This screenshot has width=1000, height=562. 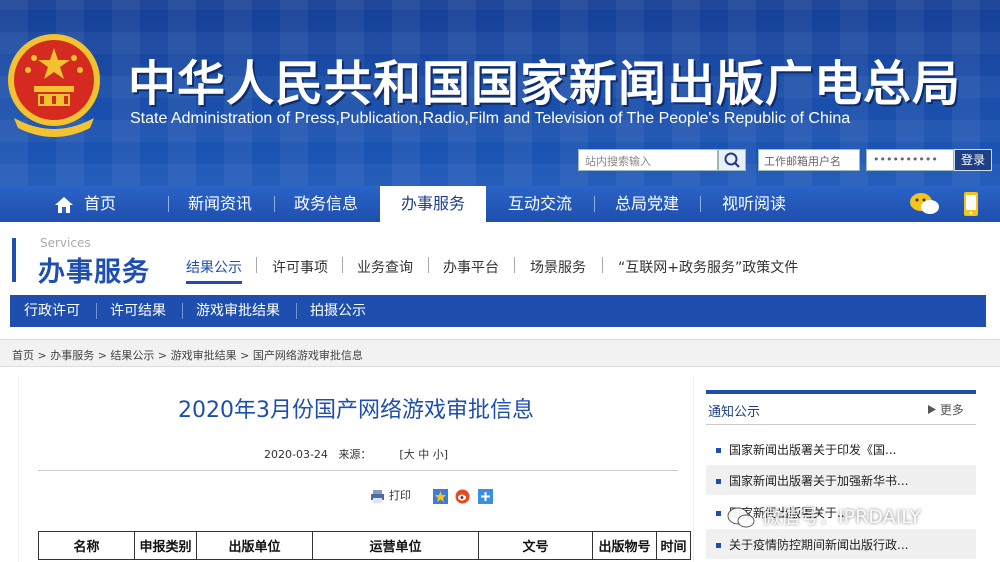 What do you see at coordinates (54, 85) in the screenshot?
I see `national-emblem-icon` at bounding box center [54, 85].